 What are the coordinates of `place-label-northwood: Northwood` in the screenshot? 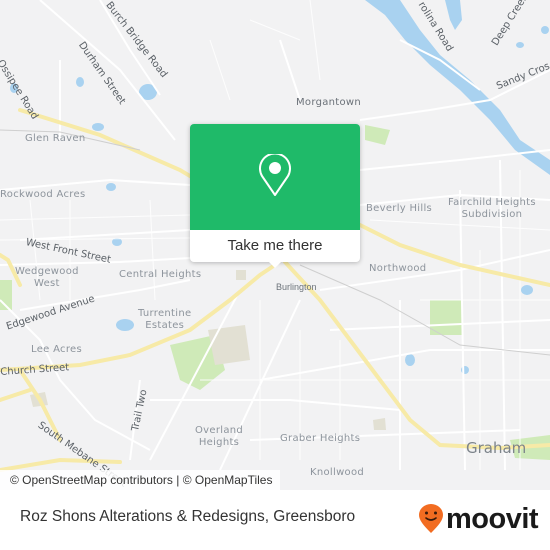 It's located at (398, 268).